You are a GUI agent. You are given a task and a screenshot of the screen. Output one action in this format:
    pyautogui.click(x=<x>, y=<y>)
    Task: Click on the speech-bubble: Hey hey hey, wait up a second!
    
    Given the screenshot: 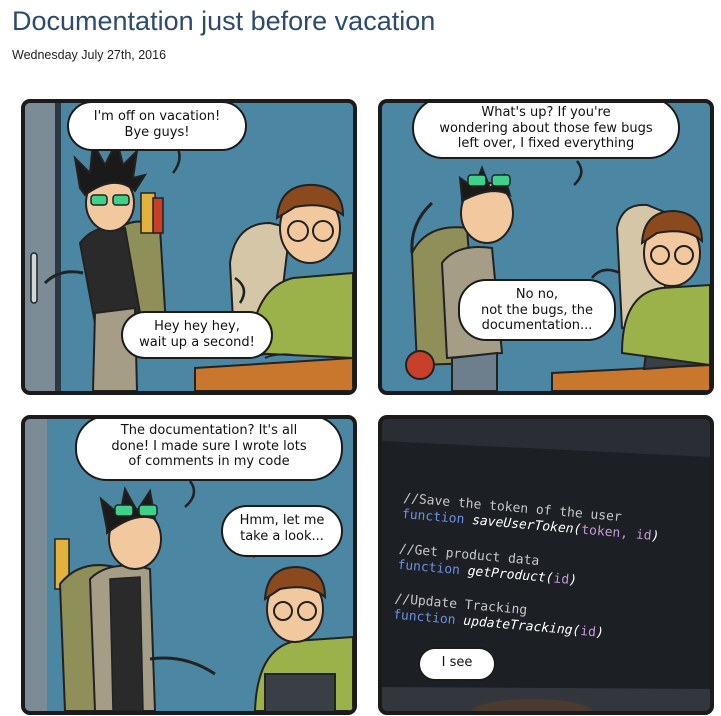 What is the action you would take?
    pyautogui.click(x=197, y=335)
    